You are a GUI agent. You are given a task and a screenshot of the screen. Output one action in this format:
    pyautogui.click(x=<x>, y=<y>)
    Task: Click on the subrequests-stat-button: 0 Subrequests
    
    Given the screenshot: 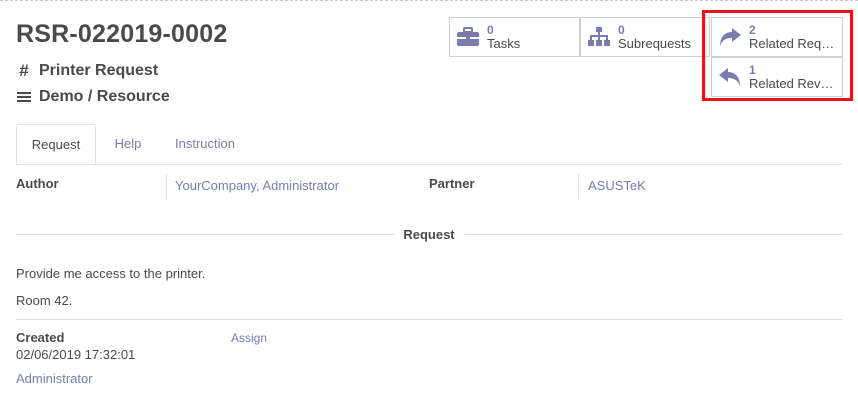 What is the action you would take?
    pyautogui.click(x=645, y=37)
    